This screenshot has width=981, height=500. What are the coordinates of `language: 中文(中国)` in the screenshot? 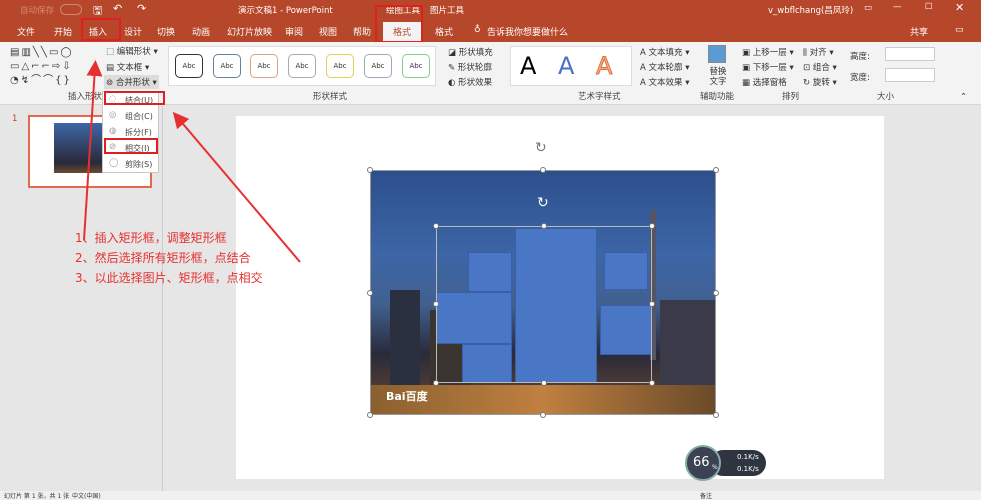 It's located at (86, 496).